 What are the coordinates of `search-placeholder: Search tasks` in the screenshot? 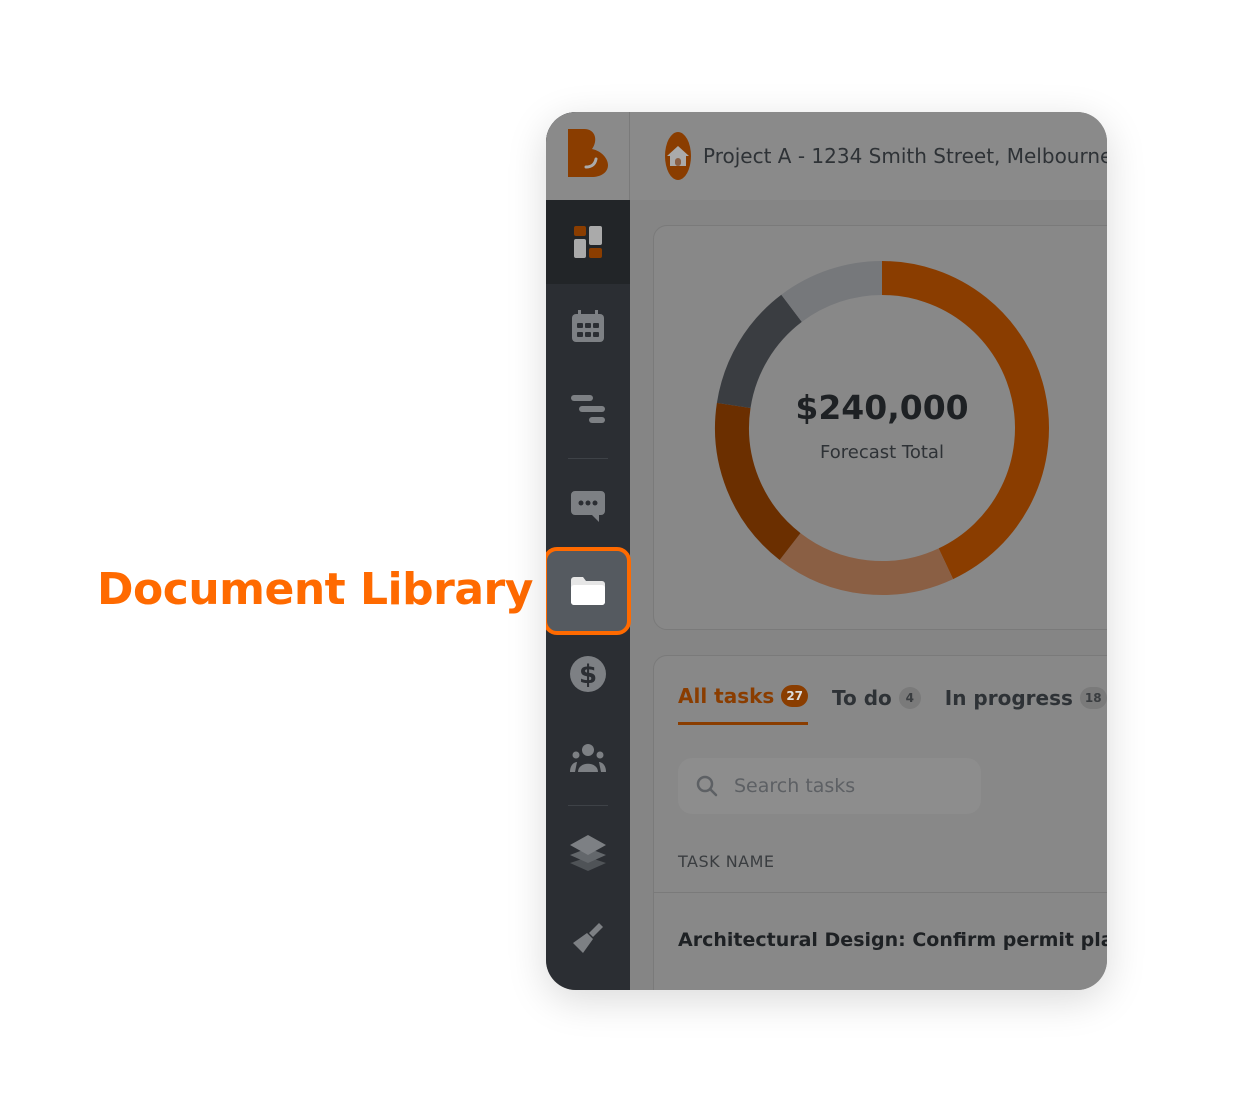 It's located at (795, 786).